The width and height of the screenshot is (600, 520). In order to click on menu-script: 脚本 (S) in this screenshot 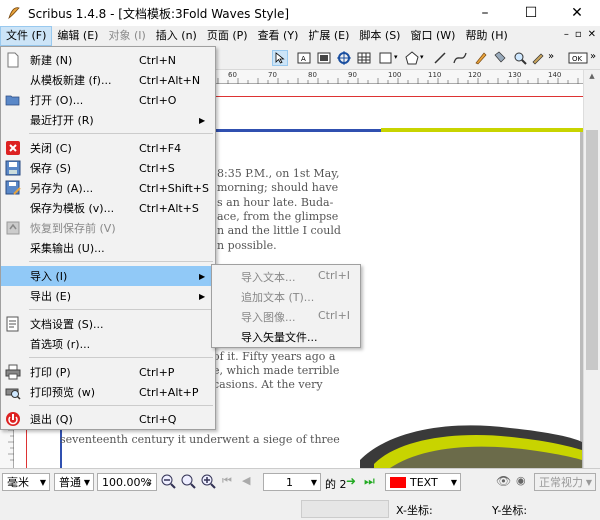, I will do `click(379, 36)`.